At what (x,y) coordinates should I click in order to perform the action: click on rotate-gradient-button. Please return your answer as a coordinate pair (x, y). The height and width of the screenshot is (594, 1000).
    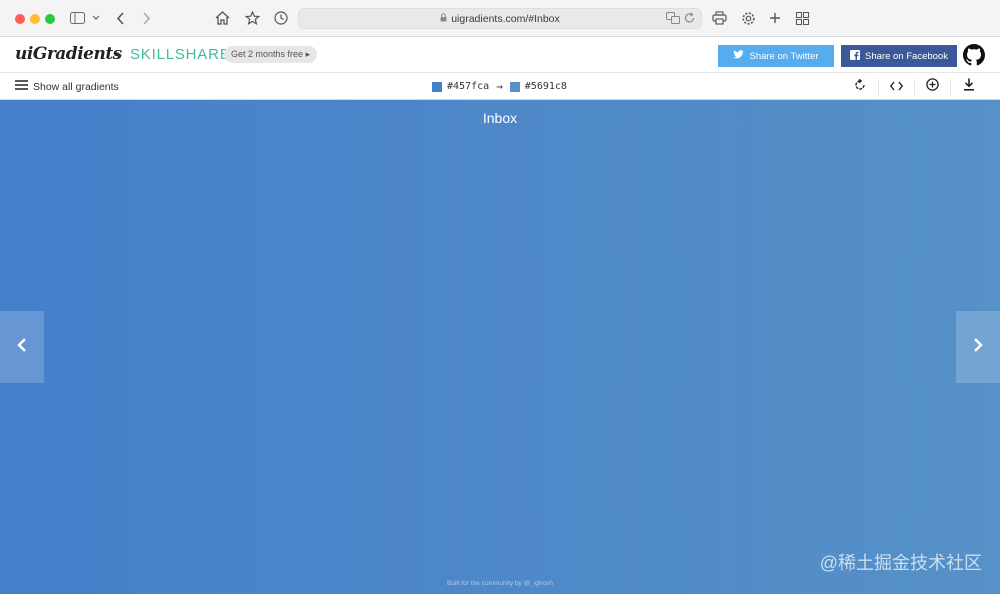
    Looking at the image, I should click on (860, 87).